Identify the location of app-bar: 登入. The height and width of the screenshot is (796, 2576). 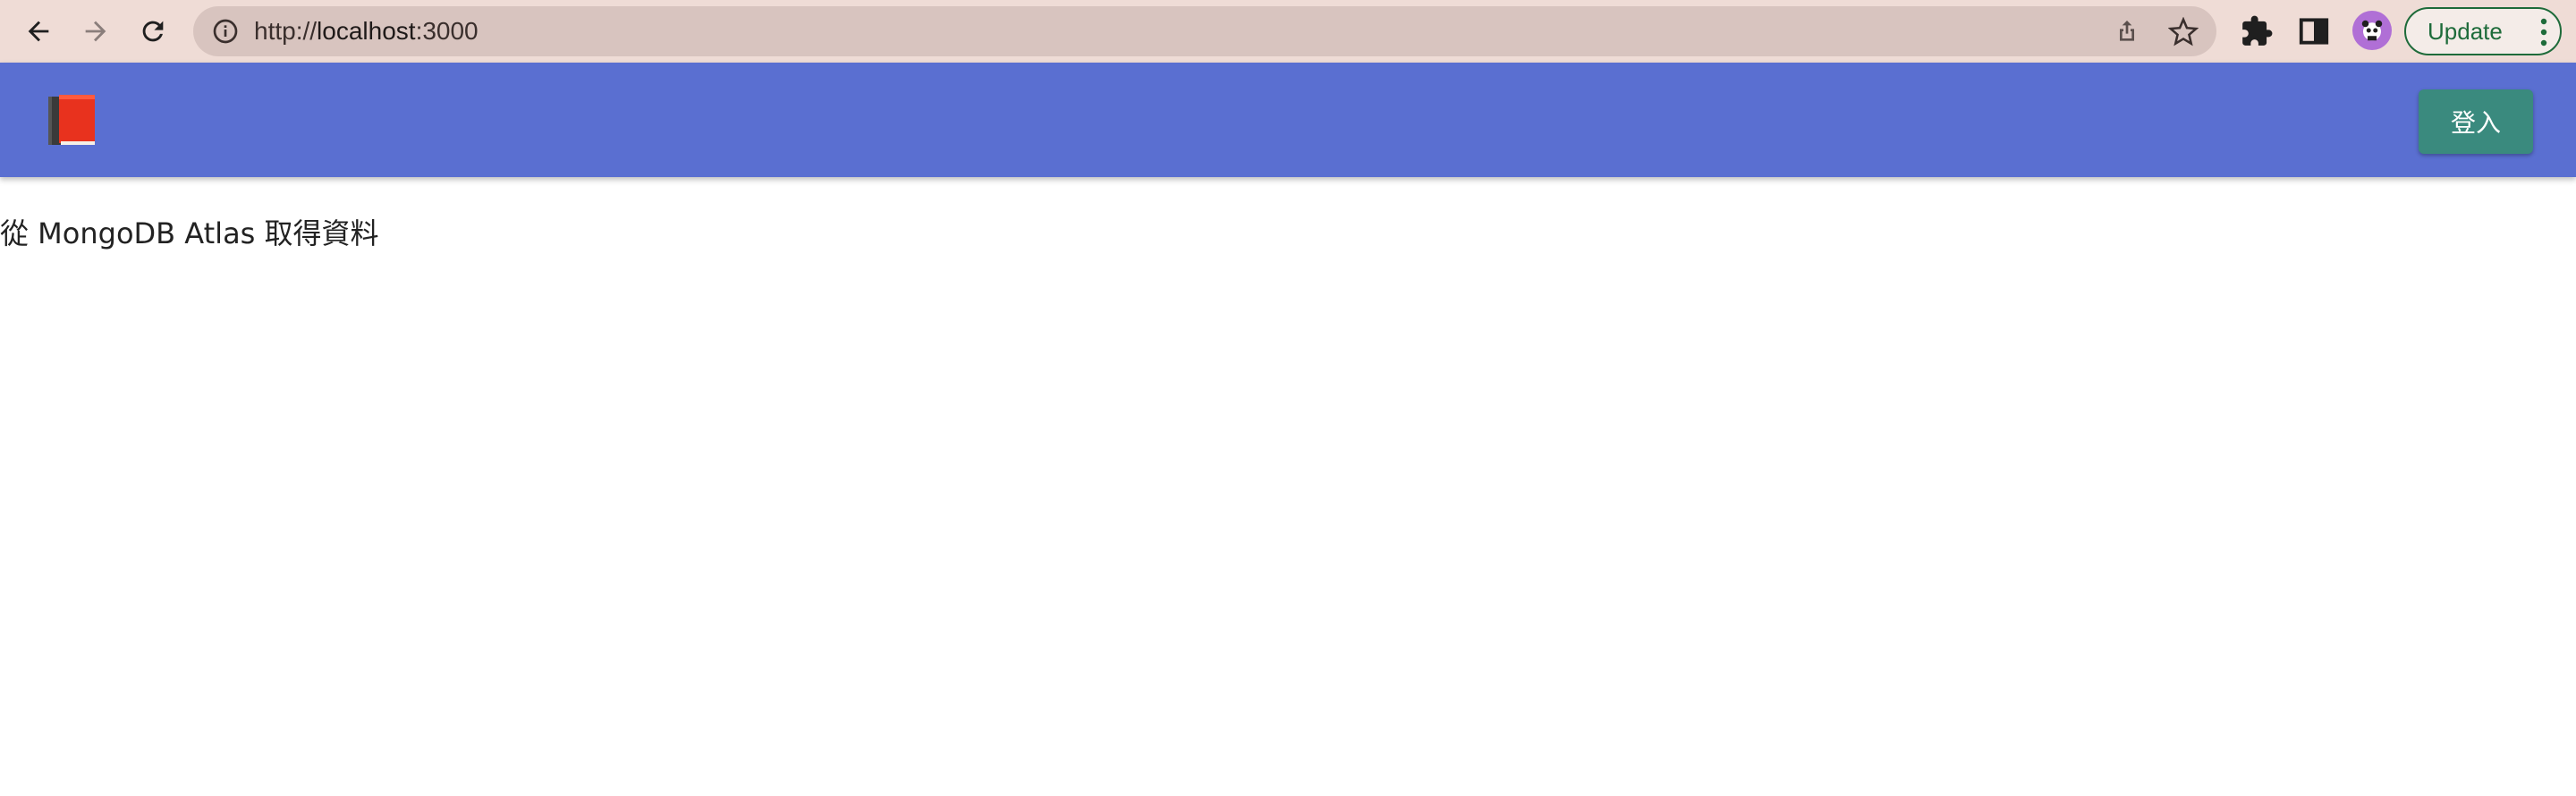
(1288, 120).